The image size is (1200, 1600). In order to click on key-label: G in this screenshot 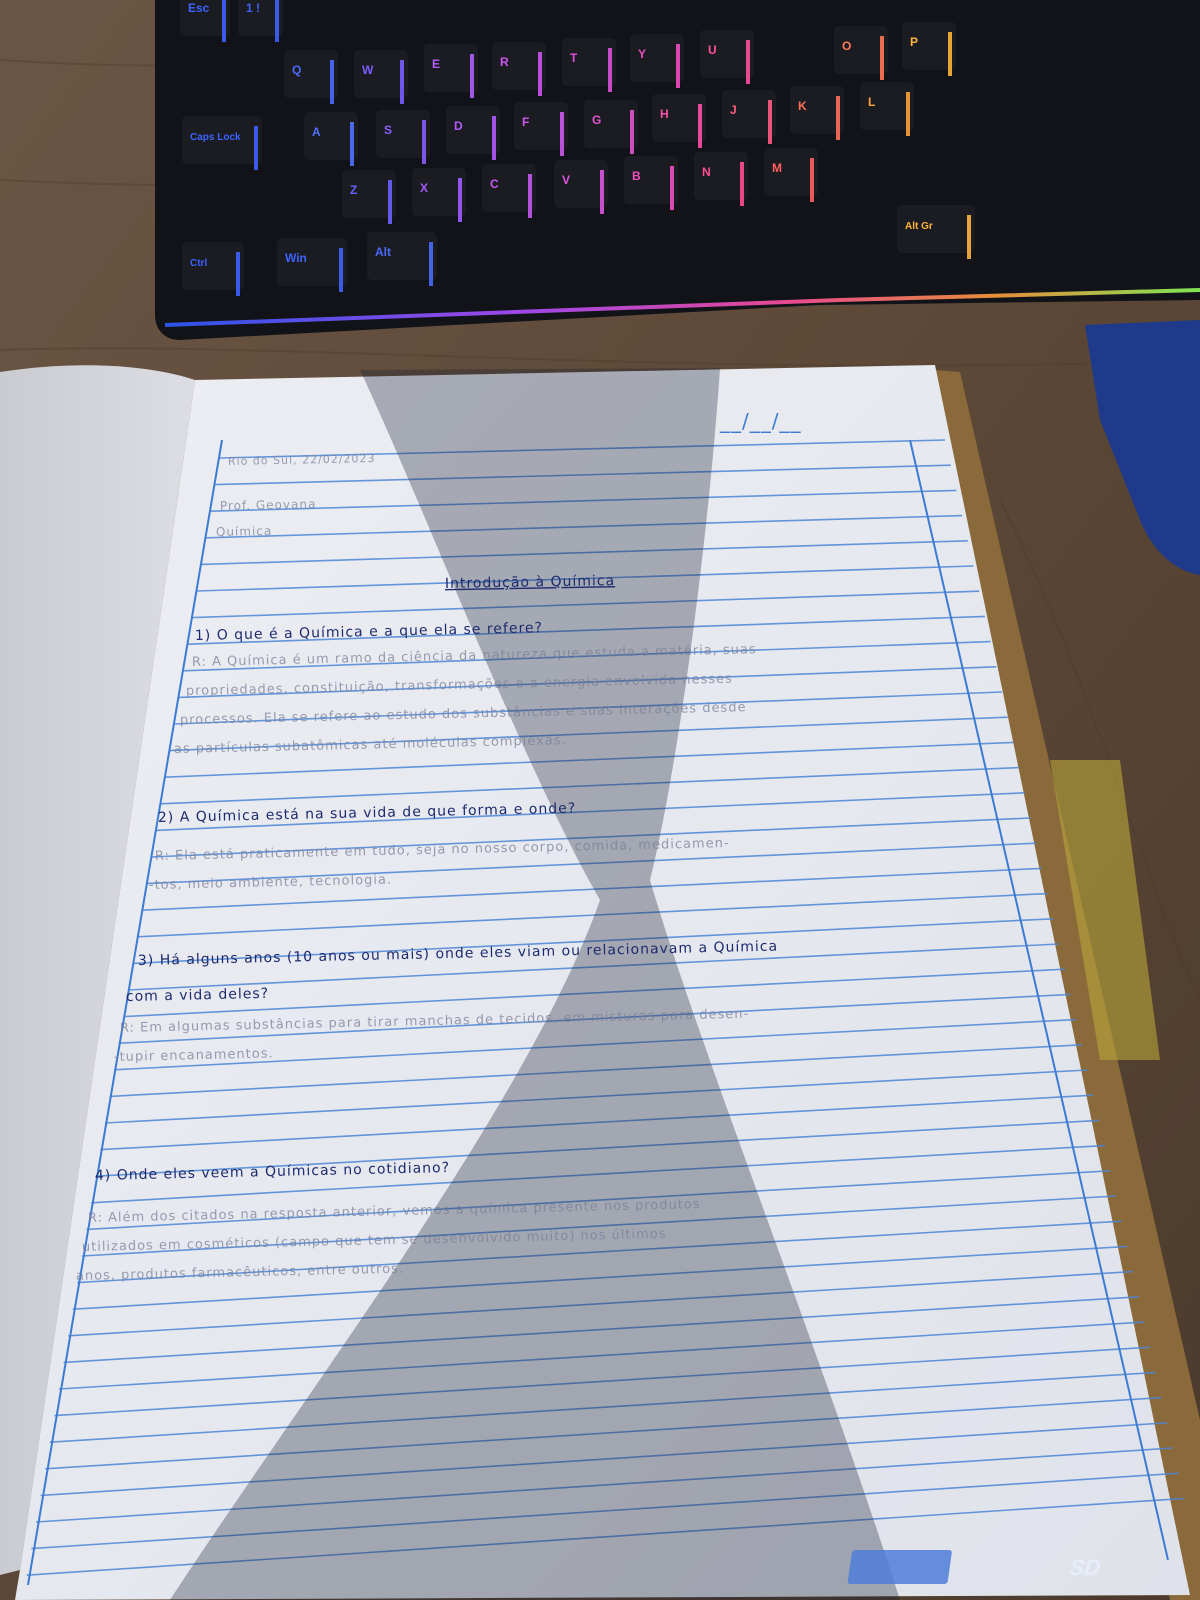, I will do `click(596, 120)`.